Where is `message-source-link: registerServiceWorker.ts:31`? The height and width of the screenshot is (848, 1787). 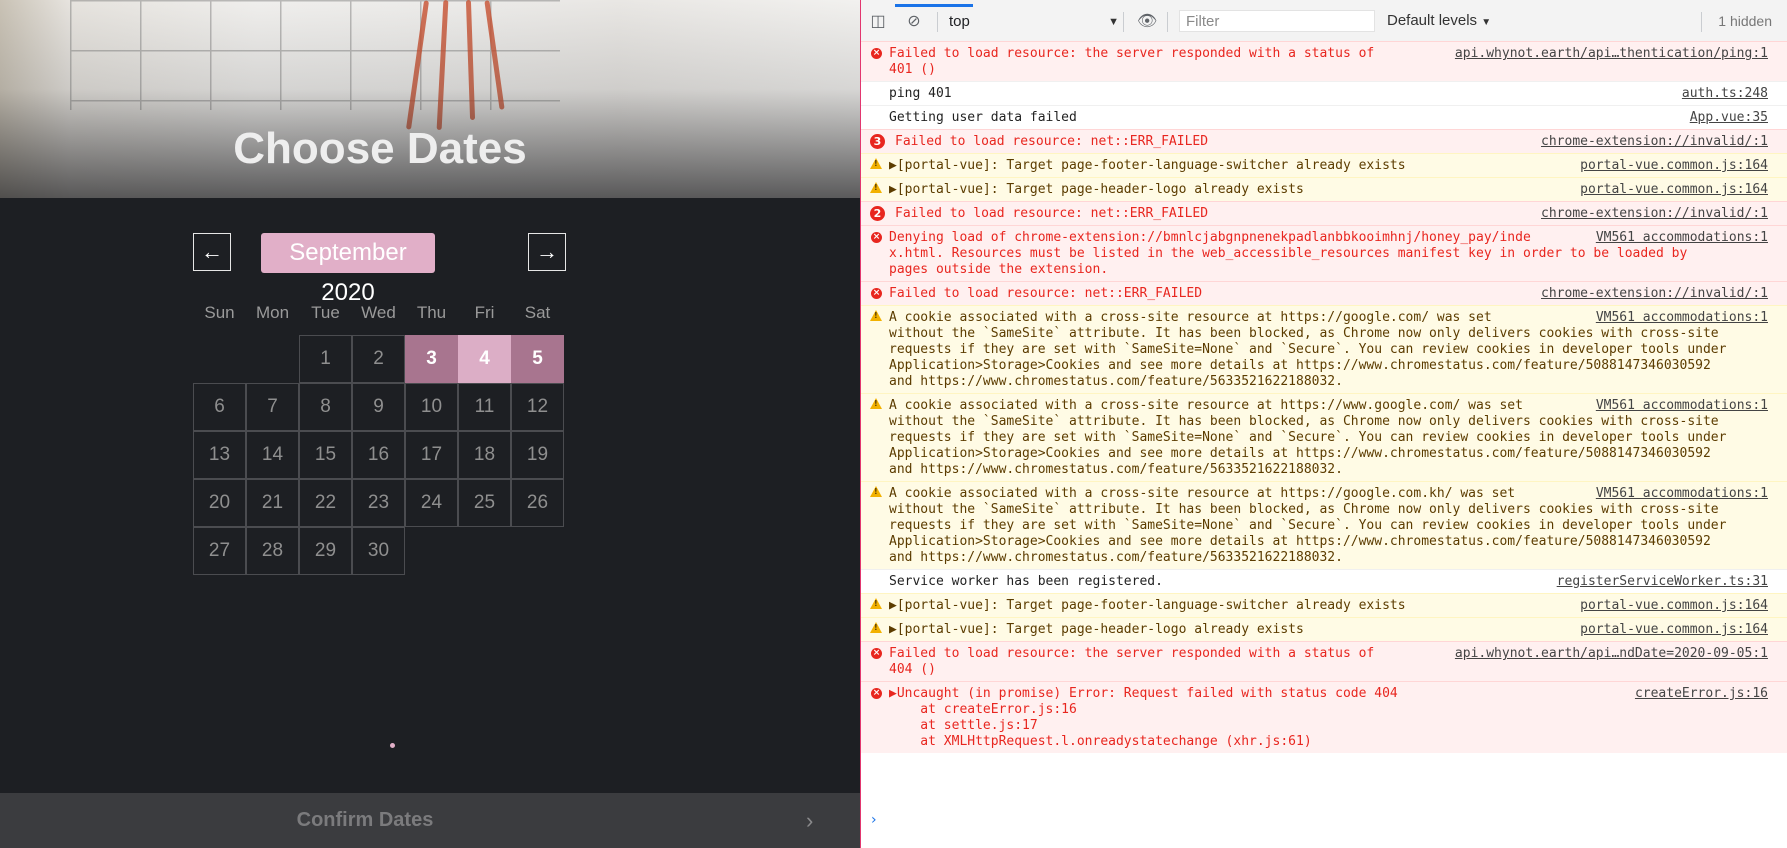 message-source-link: registerServiceWorker.ts:31 is located at coordinates (1658, 582).